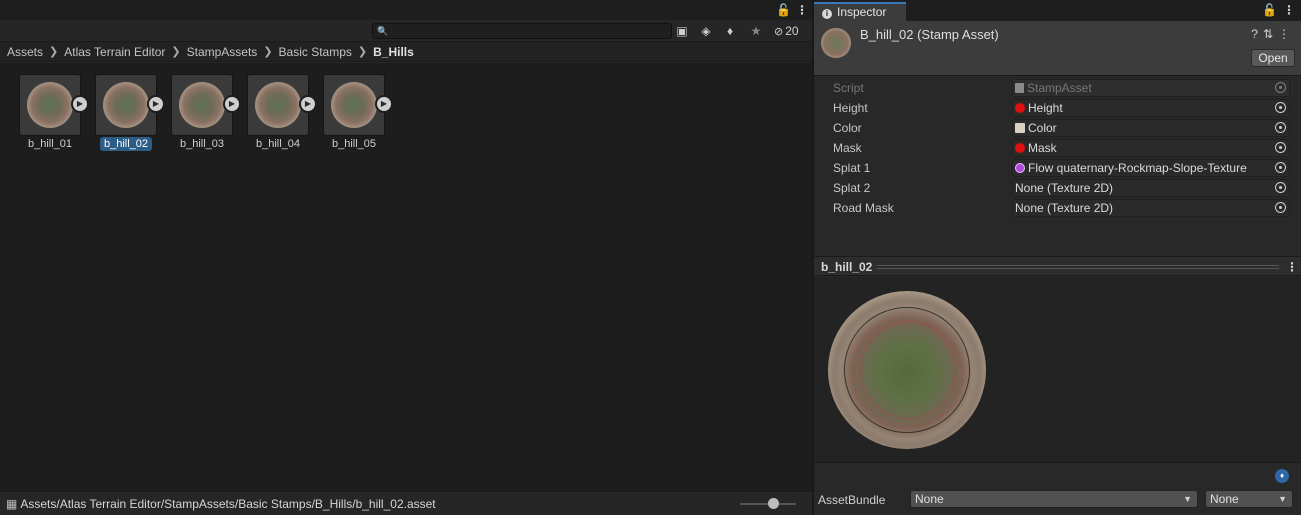 This screenshot has height=515, width=1301. I want to click on asset-tile: ▶ b_hill_03, so click(209, 114).